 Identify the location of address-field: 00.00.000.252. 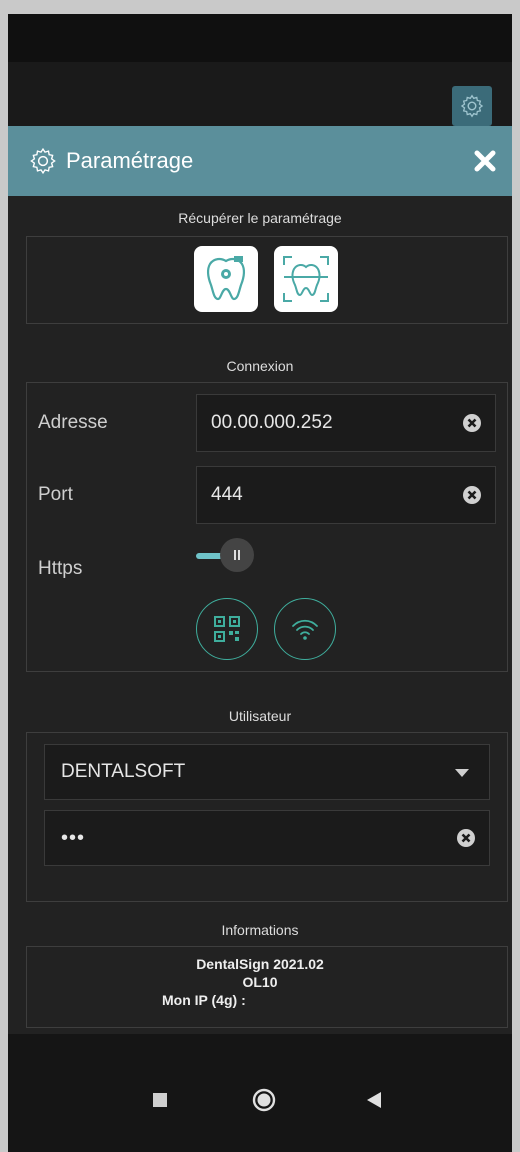
(346, 423).